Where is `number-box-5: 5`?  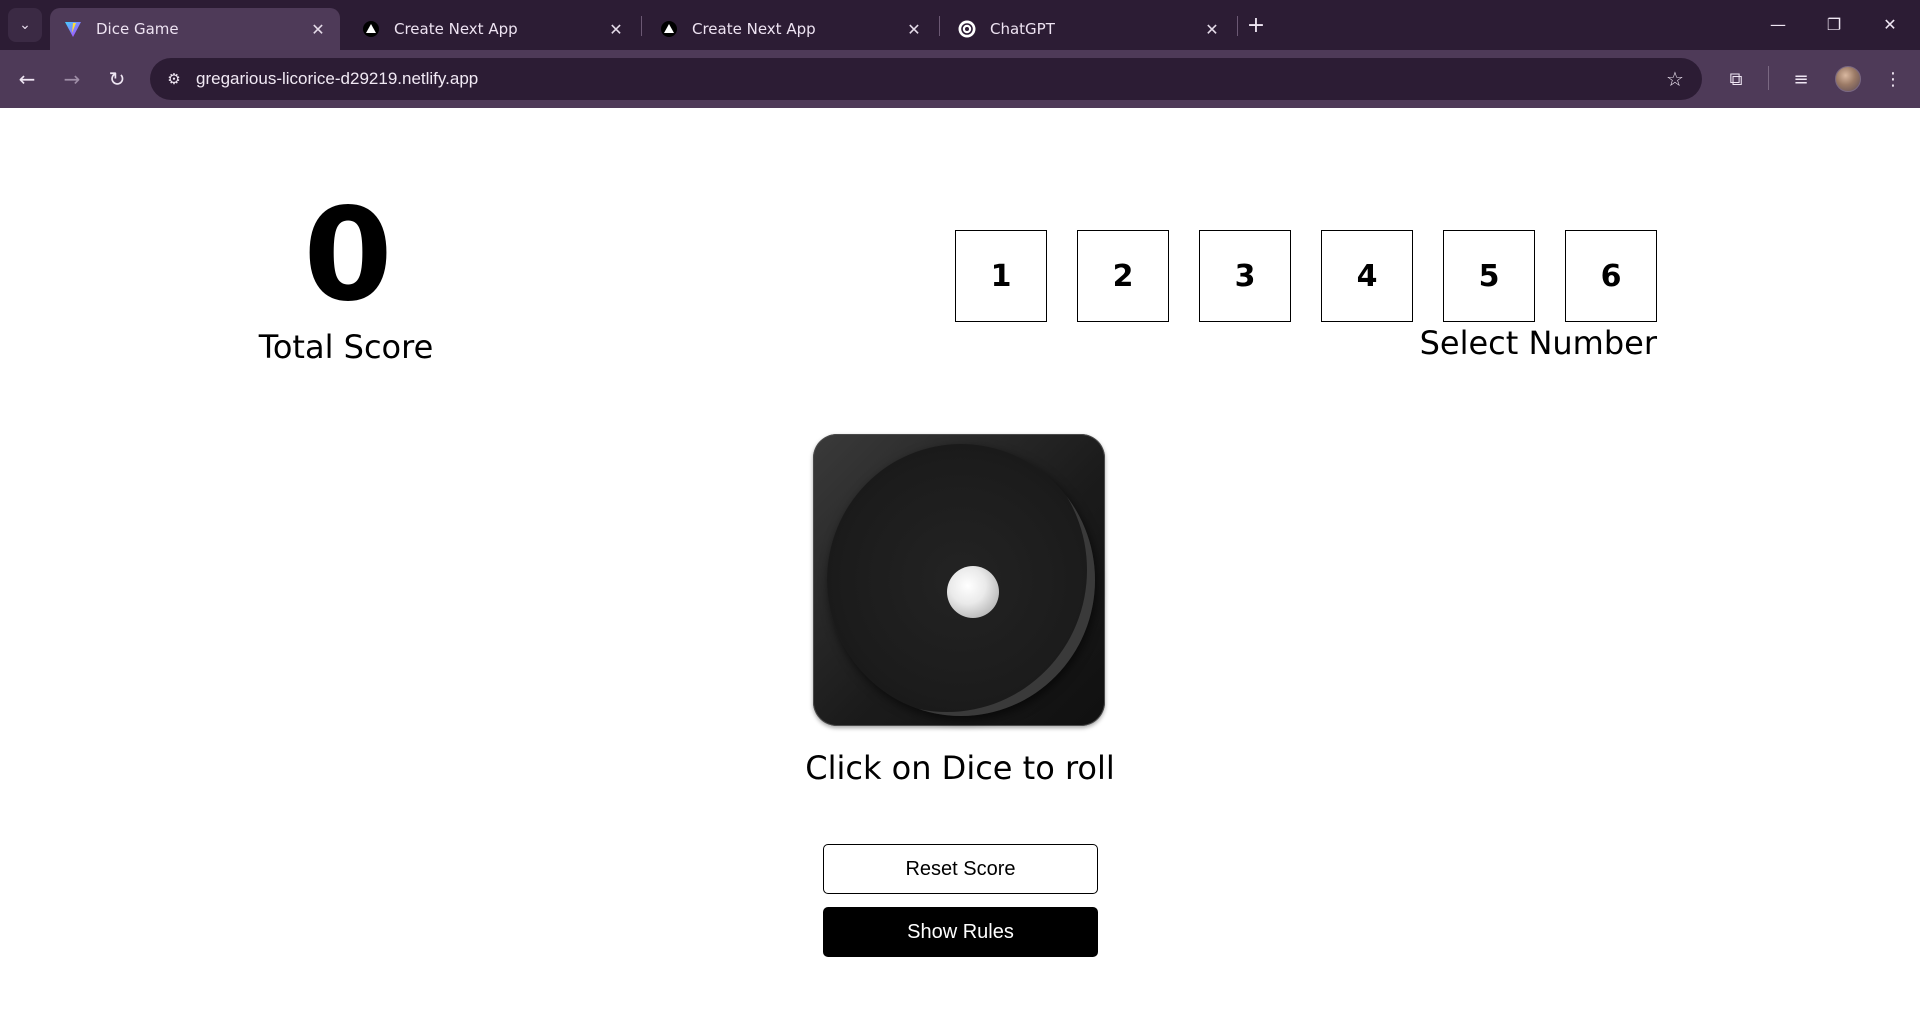
number-box-5: 5 is located at coordinates (1489, 276).